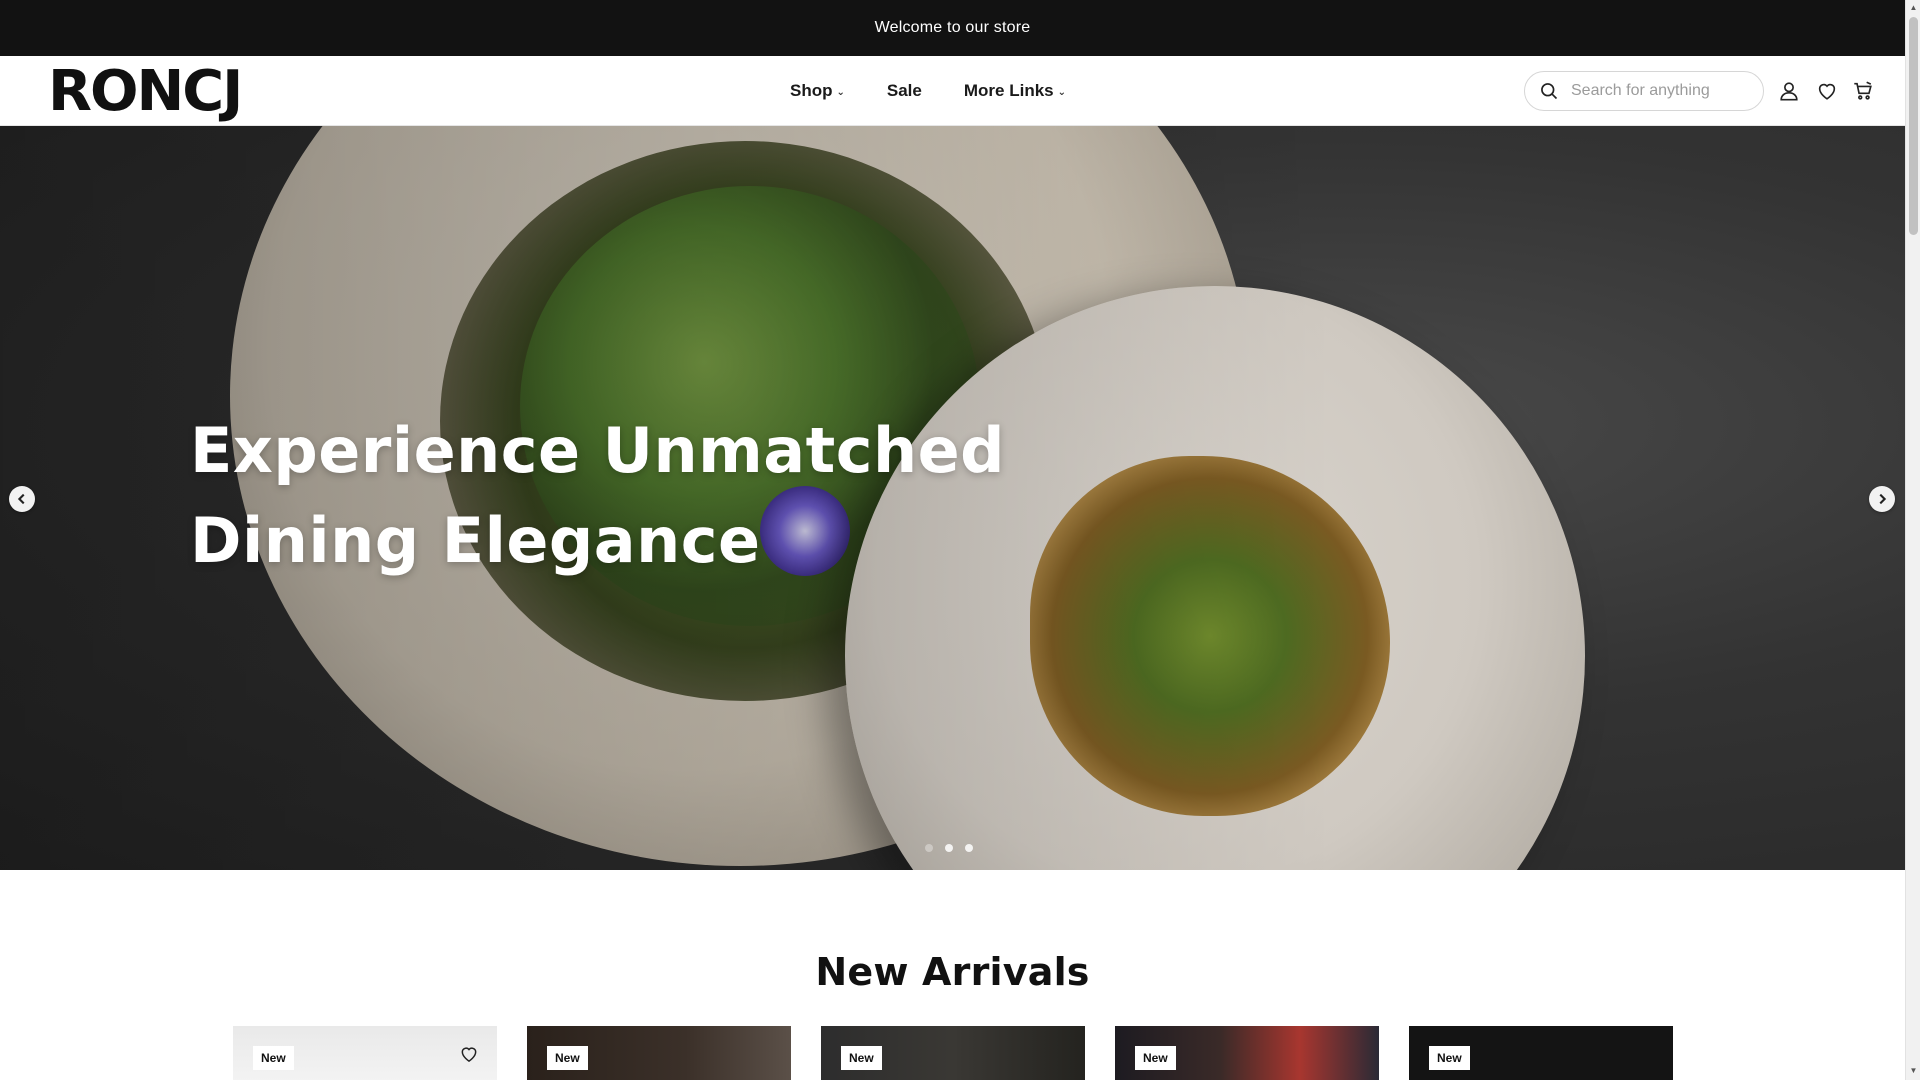 The height and width of the screenshot is (1080, 1920). Describe the element at coordinates (1913, 7) in the screenshot. I see `scroll-up-icon: ▲` at that location.